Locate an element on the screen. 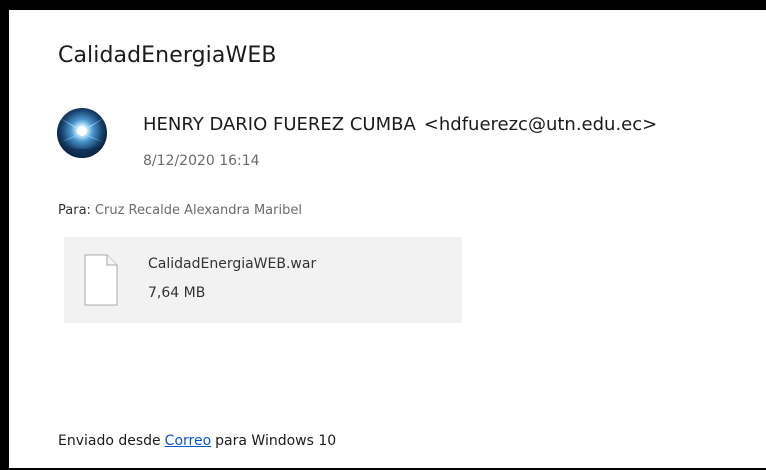  avatar-image is located at coordinates (82, 133).